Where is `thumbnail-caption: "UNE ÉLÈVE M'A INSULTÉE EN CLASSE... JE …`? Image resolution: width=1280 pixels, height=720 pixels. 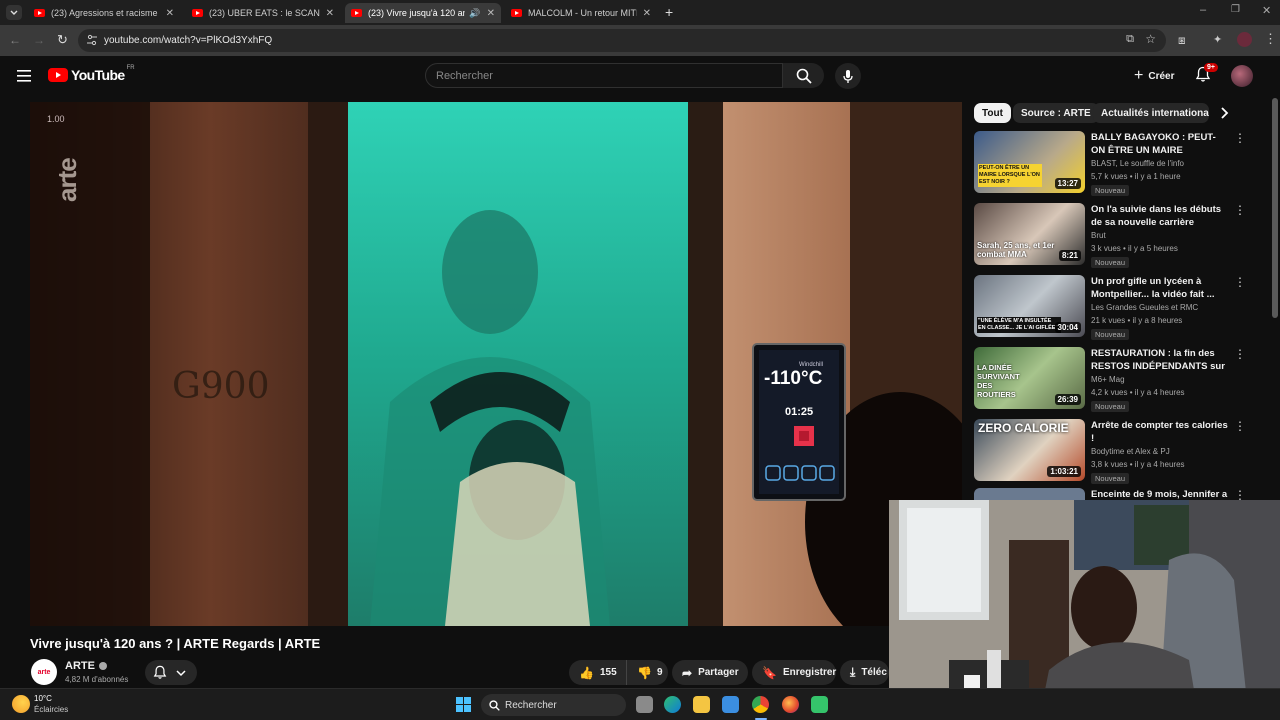 thumbnail-caption: "UNE ÉLÈVE M'A INSULTÉE EN CLASSE... JE … is located at coordinates (1019, 325).